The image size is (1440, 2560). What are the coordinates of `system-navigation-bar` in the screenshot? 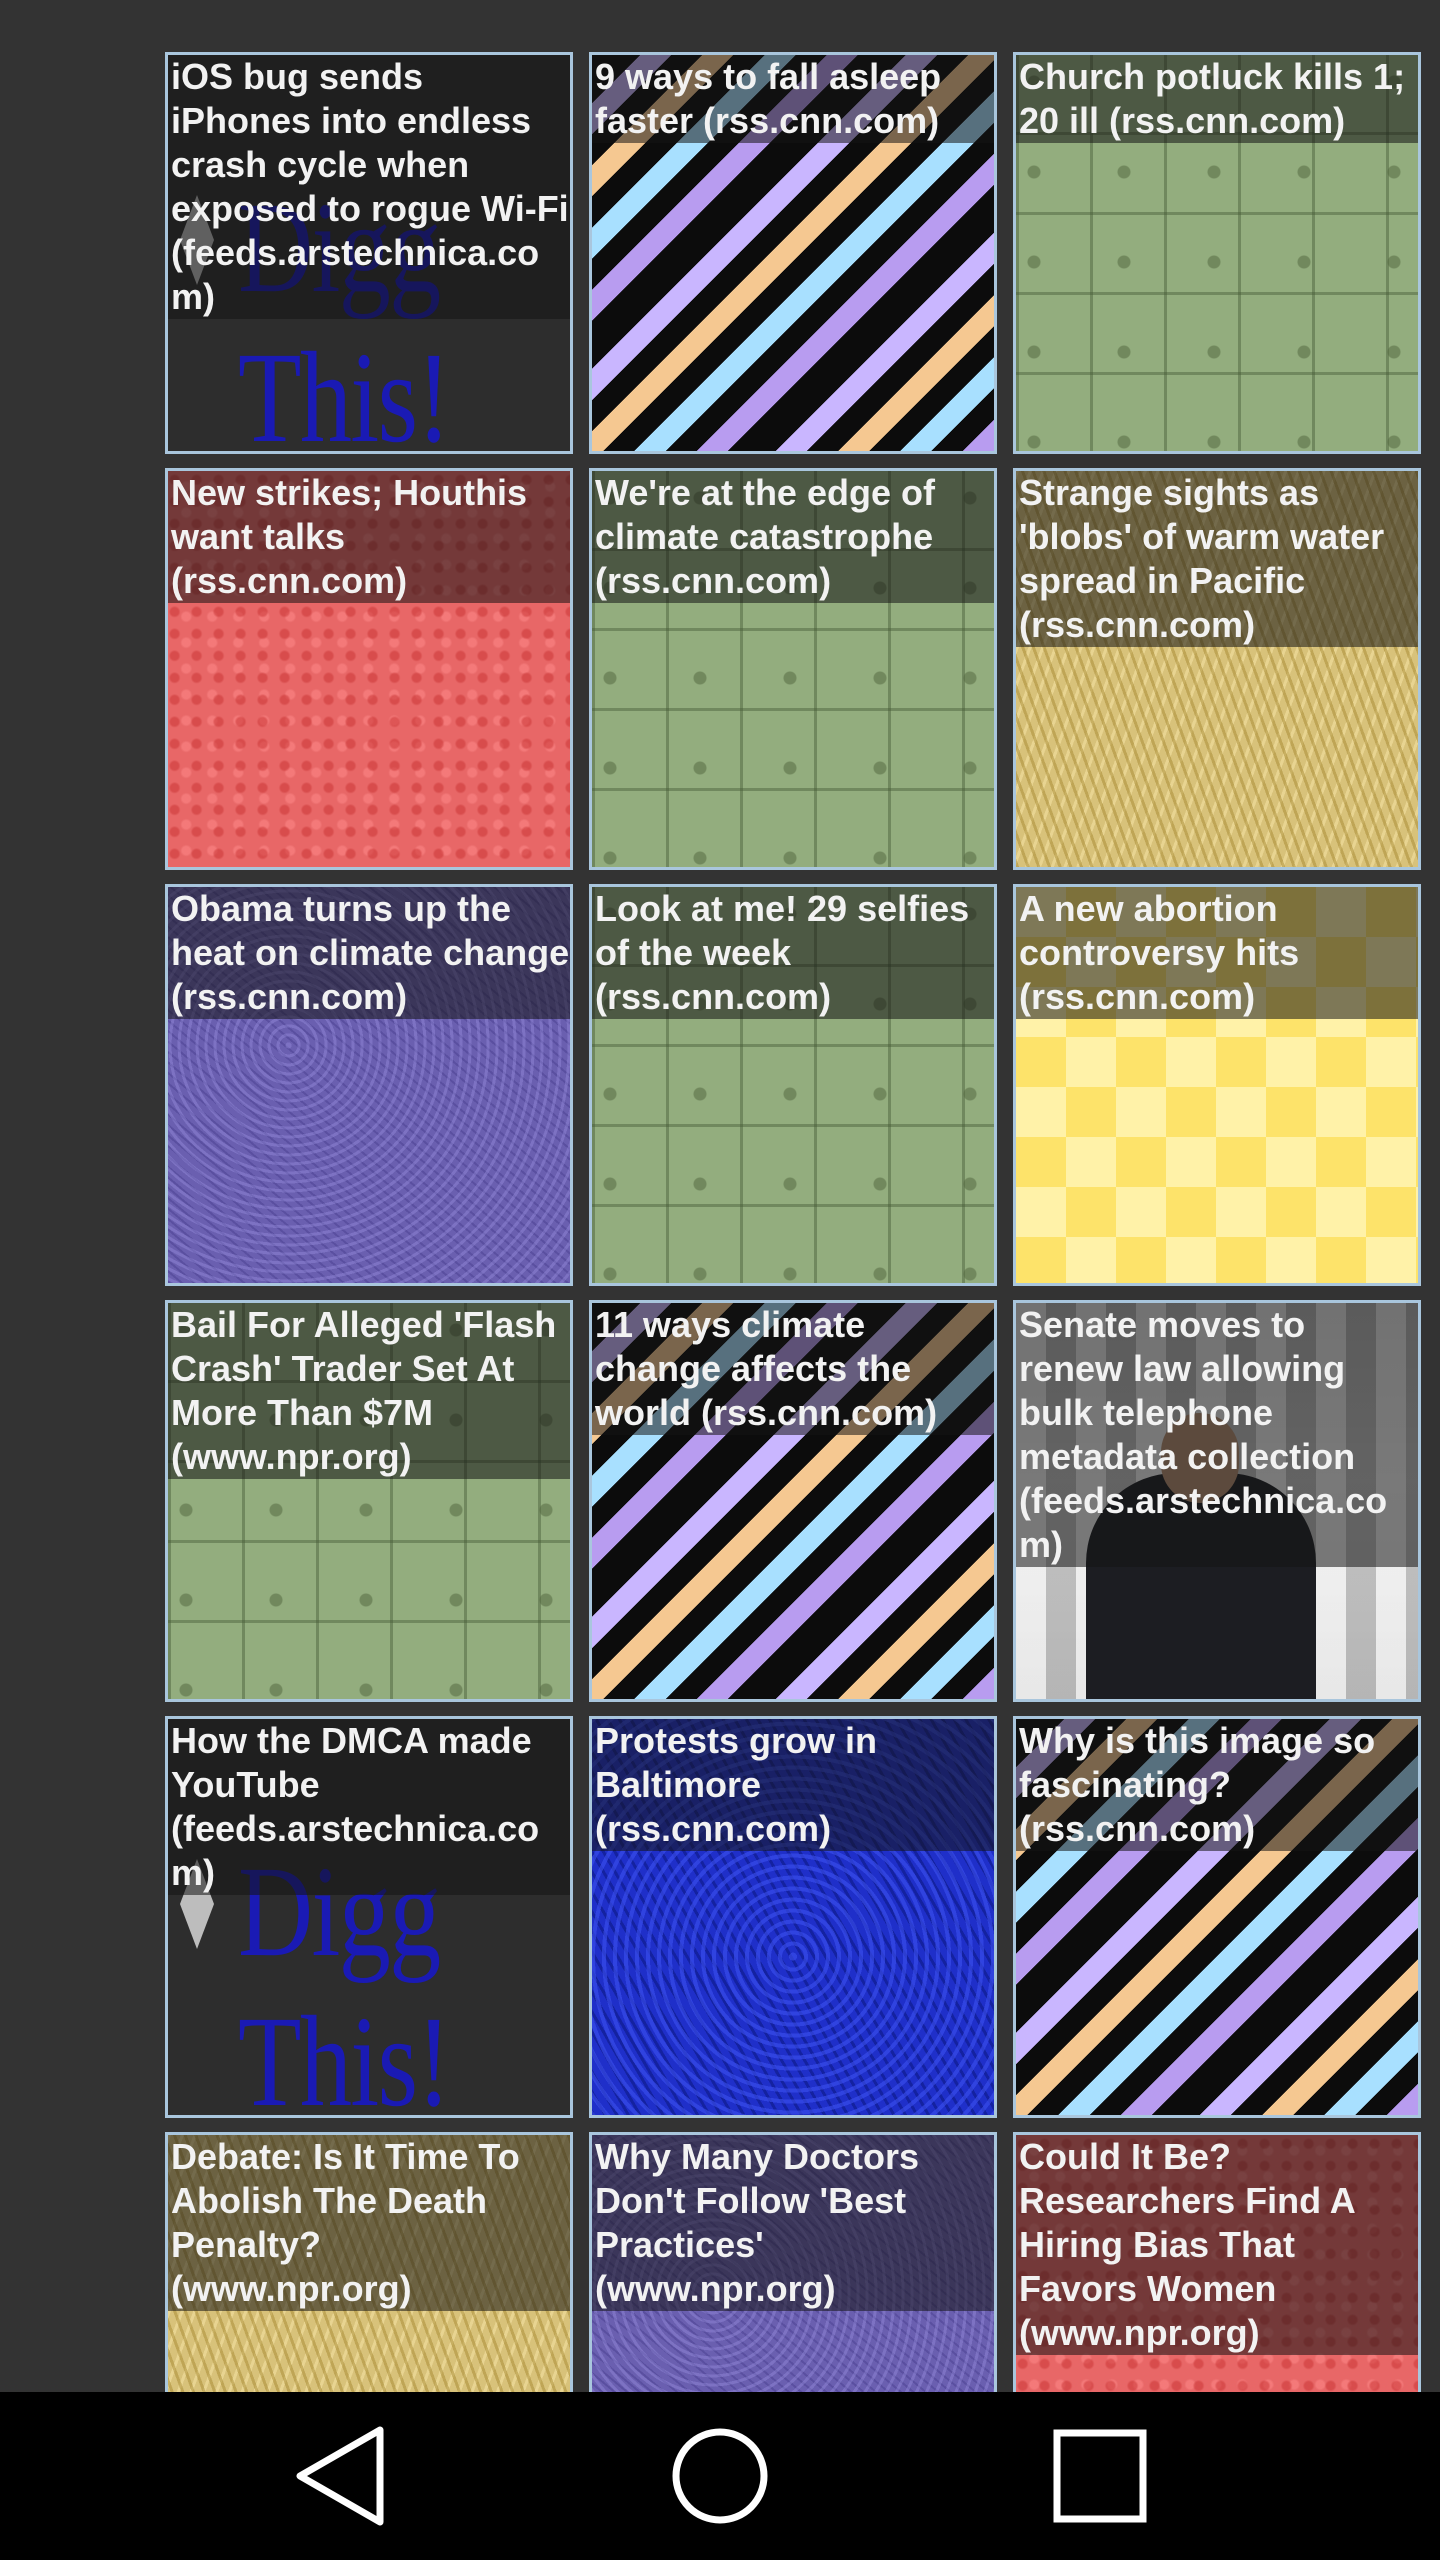 It's located at (720, 2476).